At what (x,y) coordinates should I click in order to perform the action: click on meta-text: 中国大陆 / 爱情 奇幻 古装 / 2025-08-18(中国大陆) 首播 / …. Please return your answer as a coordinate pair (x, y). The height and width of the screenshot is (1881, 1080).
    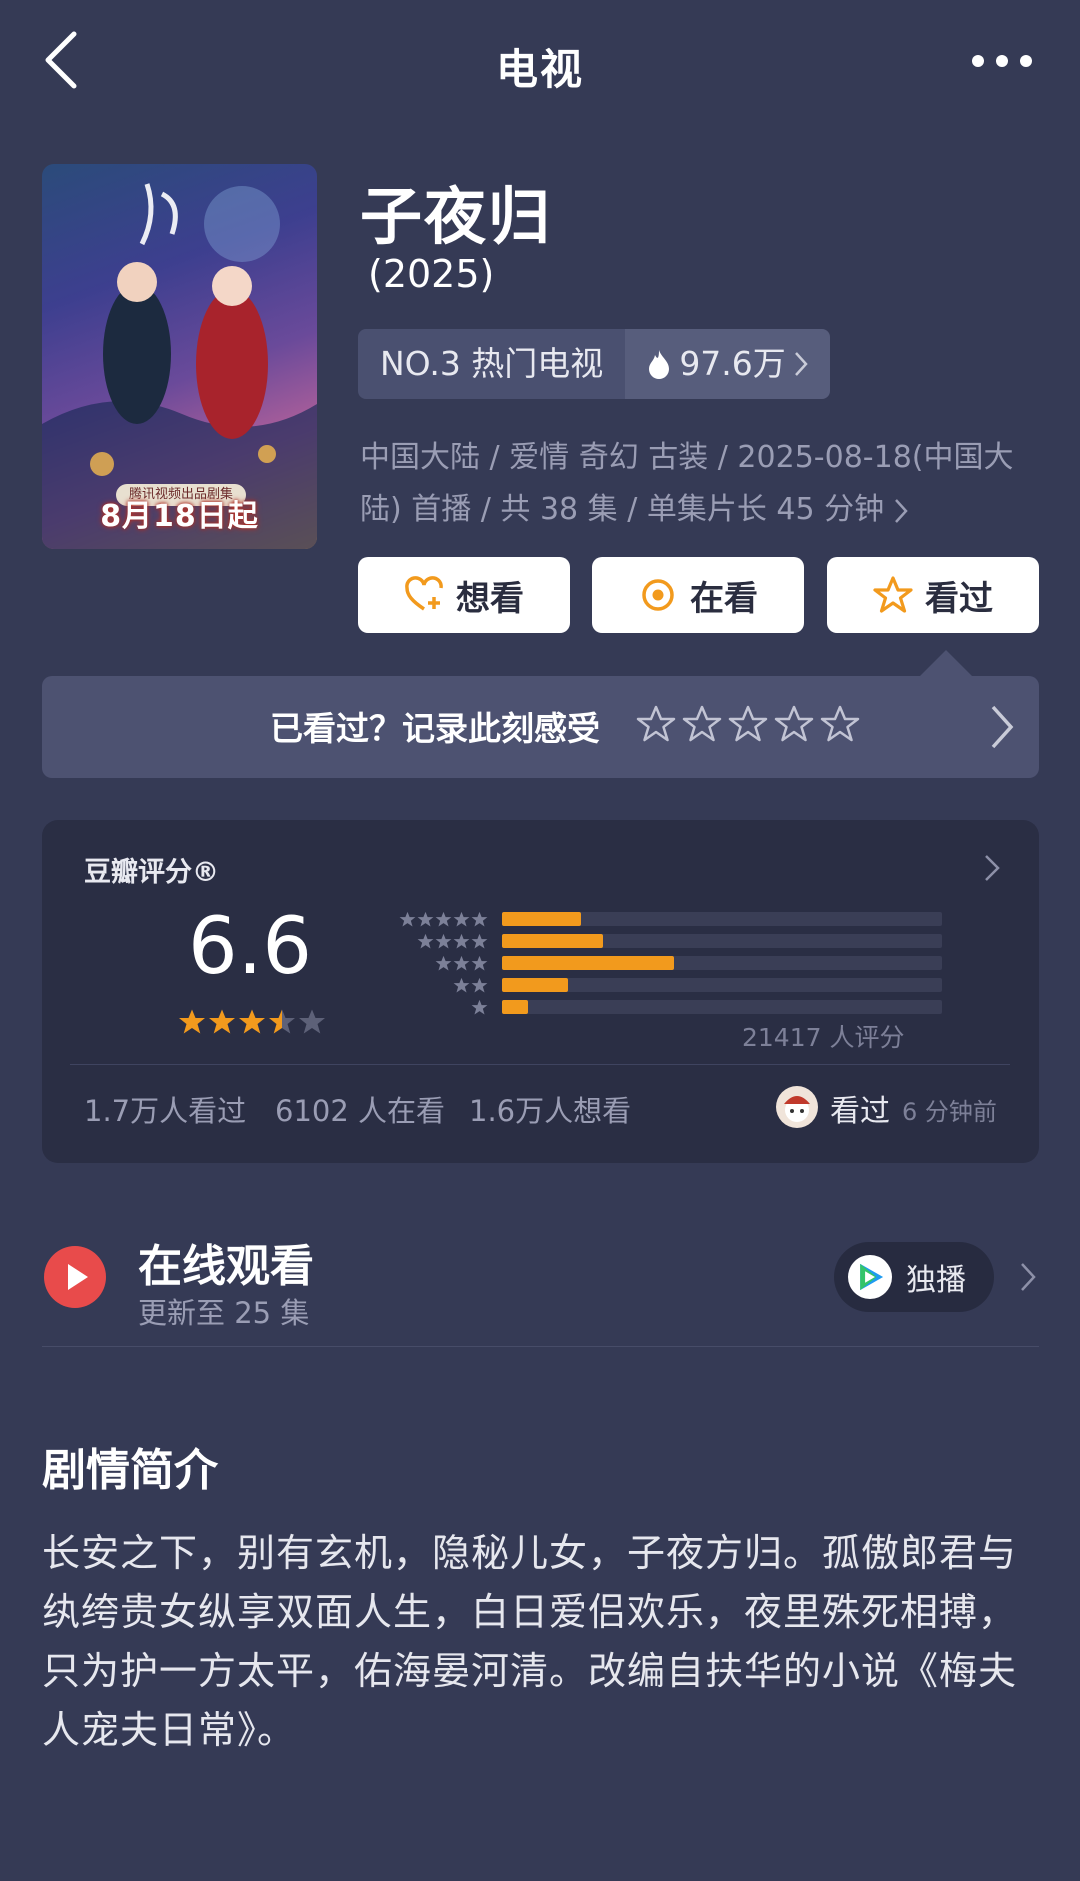
    Looking at the image, I should click on (687, 483).